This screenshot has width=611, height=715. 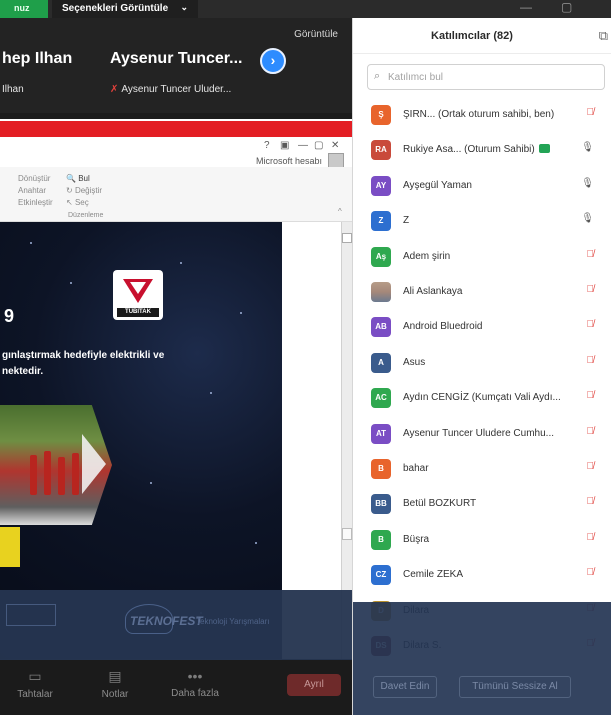 What do you see at coordinates (381, 256) in the screenshot?
I see `avatar: Aş` at bounding box center [381, 256].